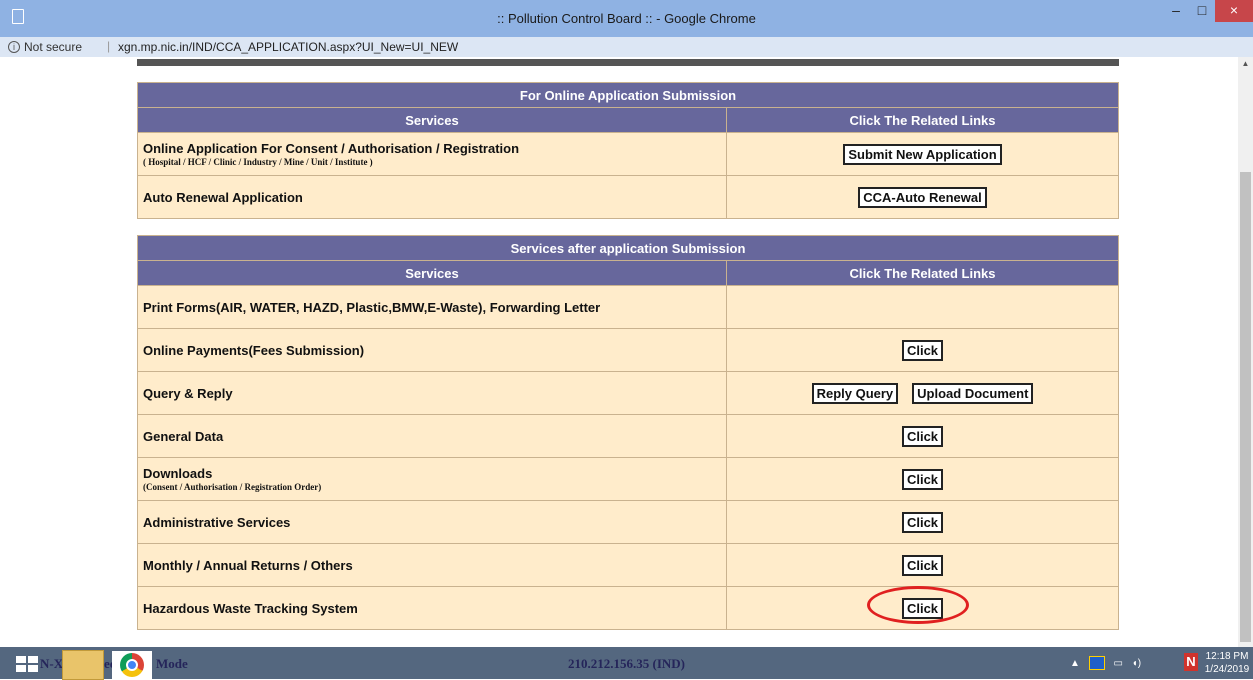 The width and height of the screenshot is (1253, 680). I want to click on link-cell: Reply Query Upload Document, so click(922, 393).